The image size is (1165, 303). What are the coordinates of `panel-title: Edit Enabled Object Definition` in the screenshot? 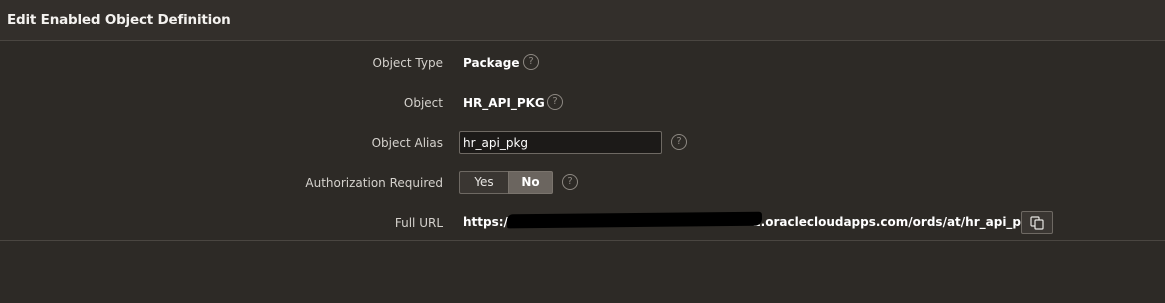 It's located at (119, 20).